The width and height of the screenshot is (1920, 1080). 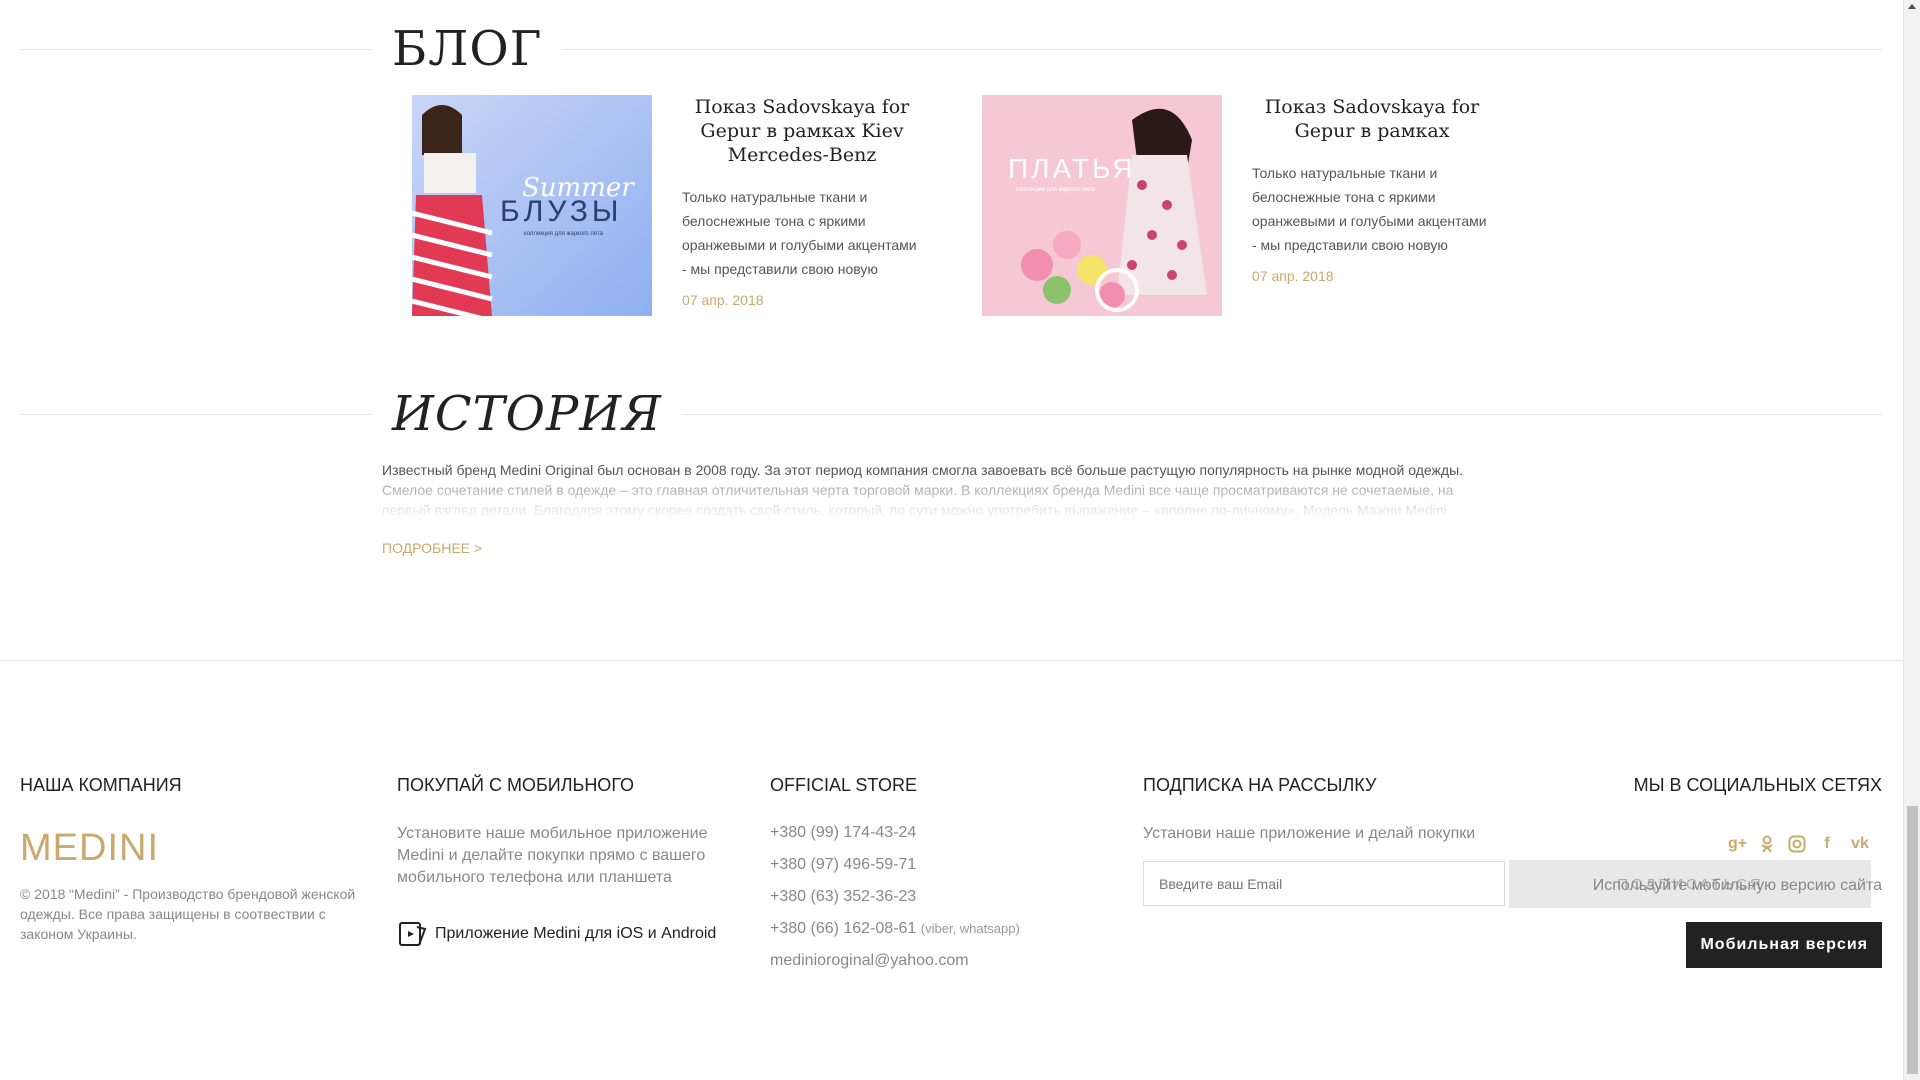 I want to click on phone-number: +380 (66) 162-08-61, so click(x=843, y=928).